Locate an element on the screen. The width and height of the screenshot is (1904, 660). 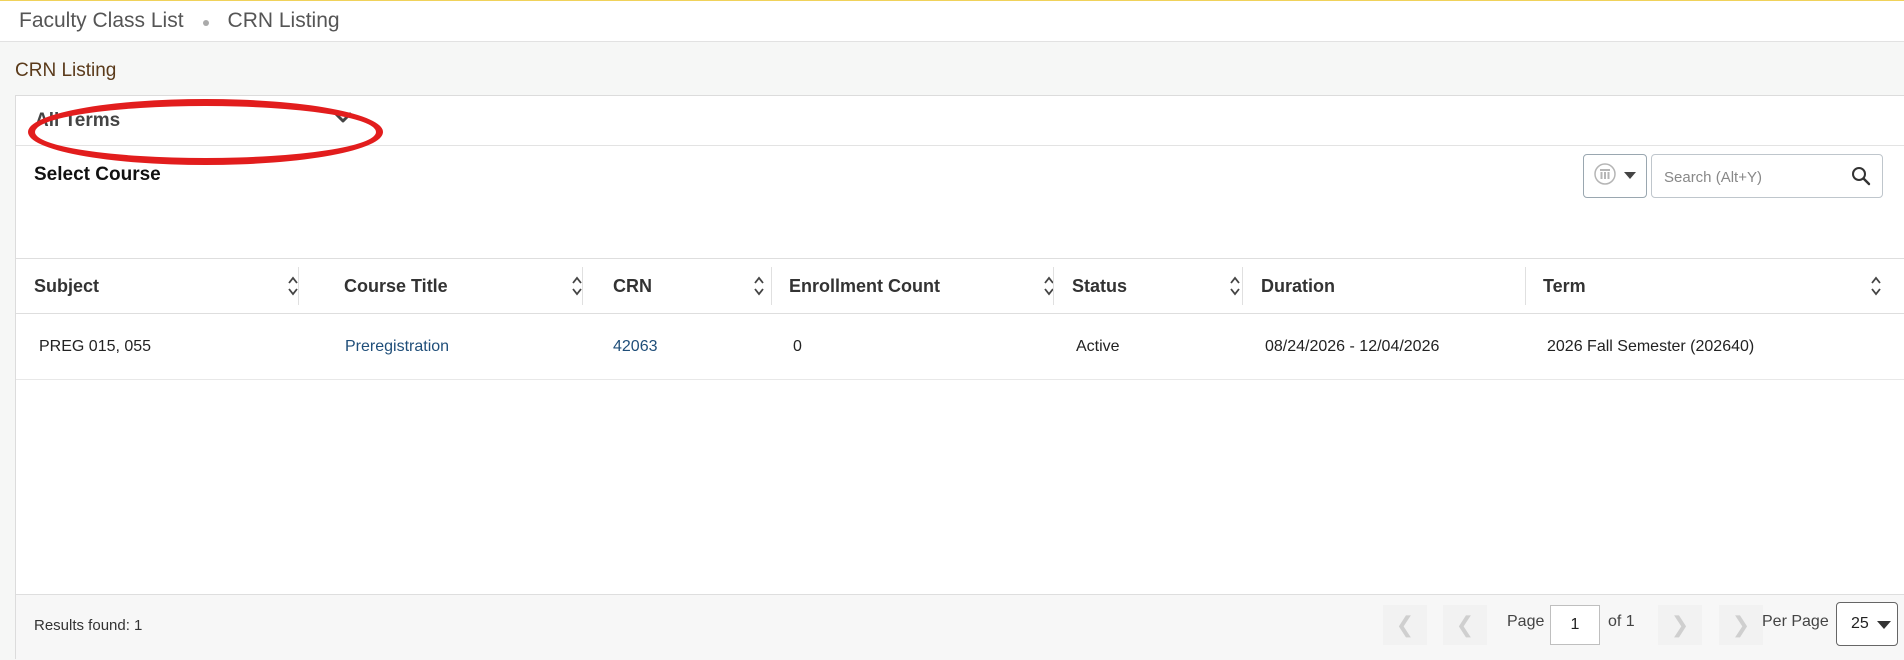
terms-dropdown: All Terms is located at coordinates (205, 132).